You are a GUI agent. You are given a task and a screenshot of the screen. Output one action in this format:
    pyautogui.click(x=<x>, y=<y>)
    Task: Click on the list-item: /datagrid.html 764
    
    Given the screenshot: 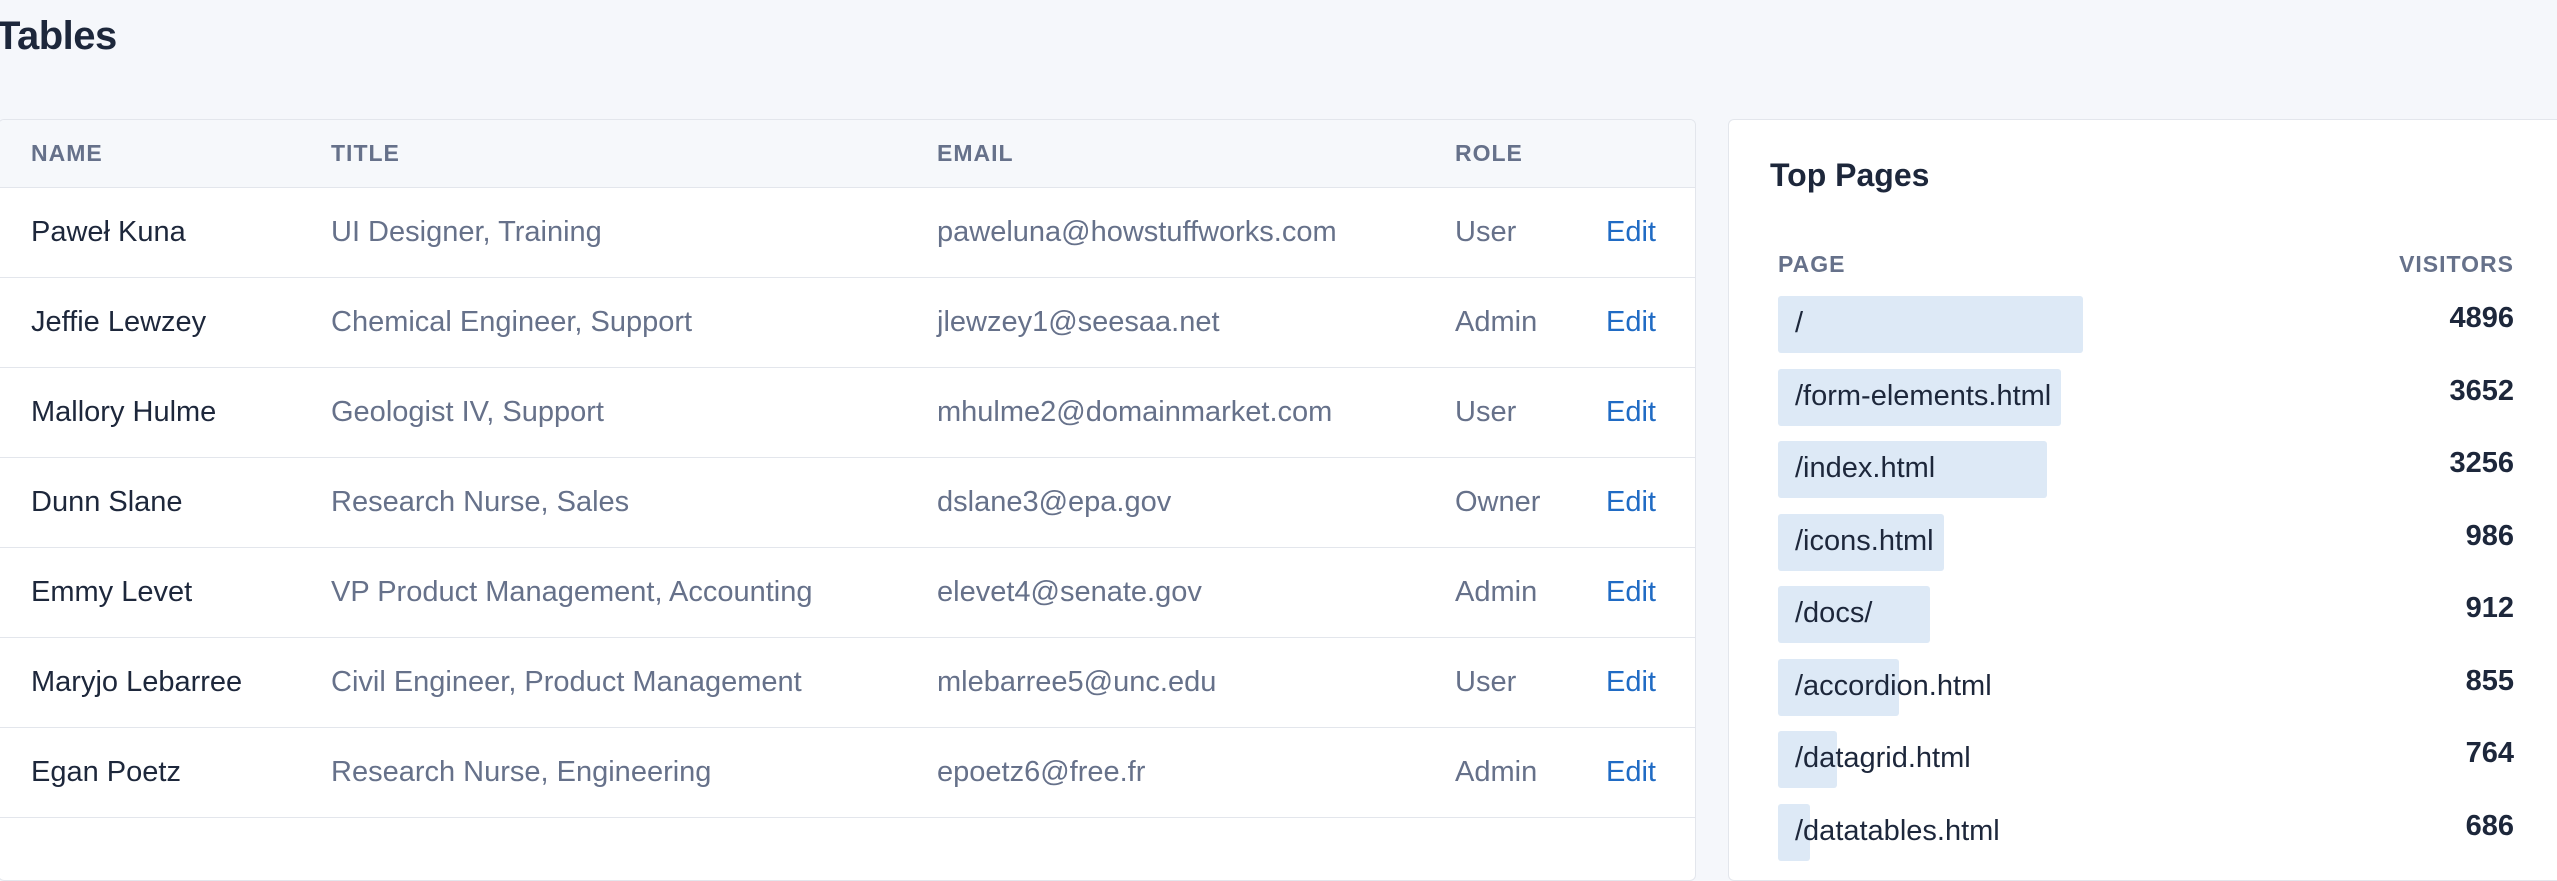 What is the action you would take?
    pyautogui.click(x=2146, y=759)
    